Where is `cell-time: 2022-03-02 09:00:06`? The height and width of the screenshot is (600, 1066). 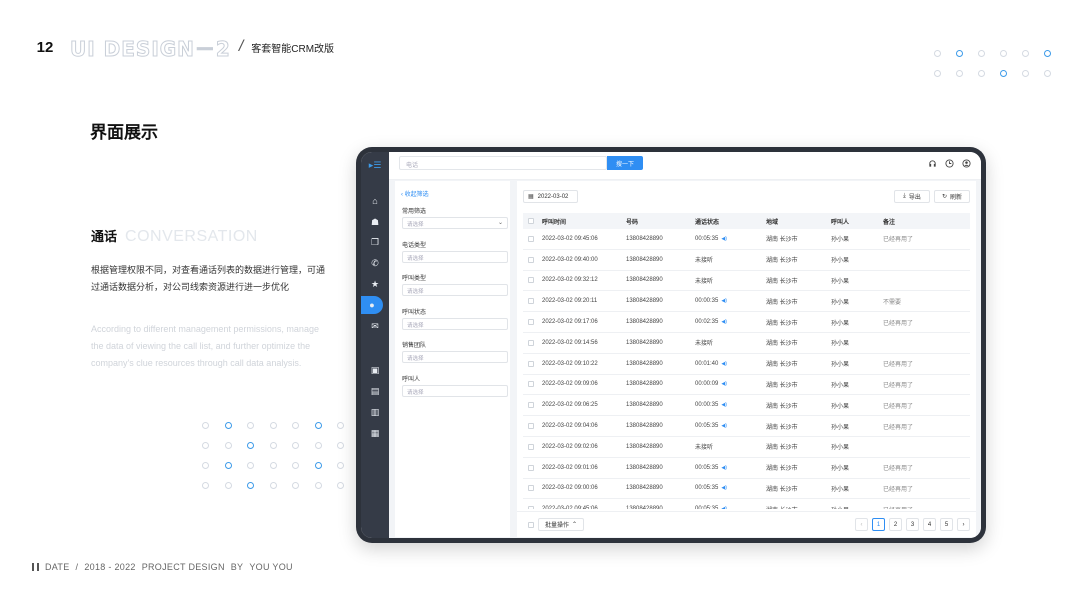
cell-time: 2022-03-02 09:00:06 is located at coordinates (570, 489).